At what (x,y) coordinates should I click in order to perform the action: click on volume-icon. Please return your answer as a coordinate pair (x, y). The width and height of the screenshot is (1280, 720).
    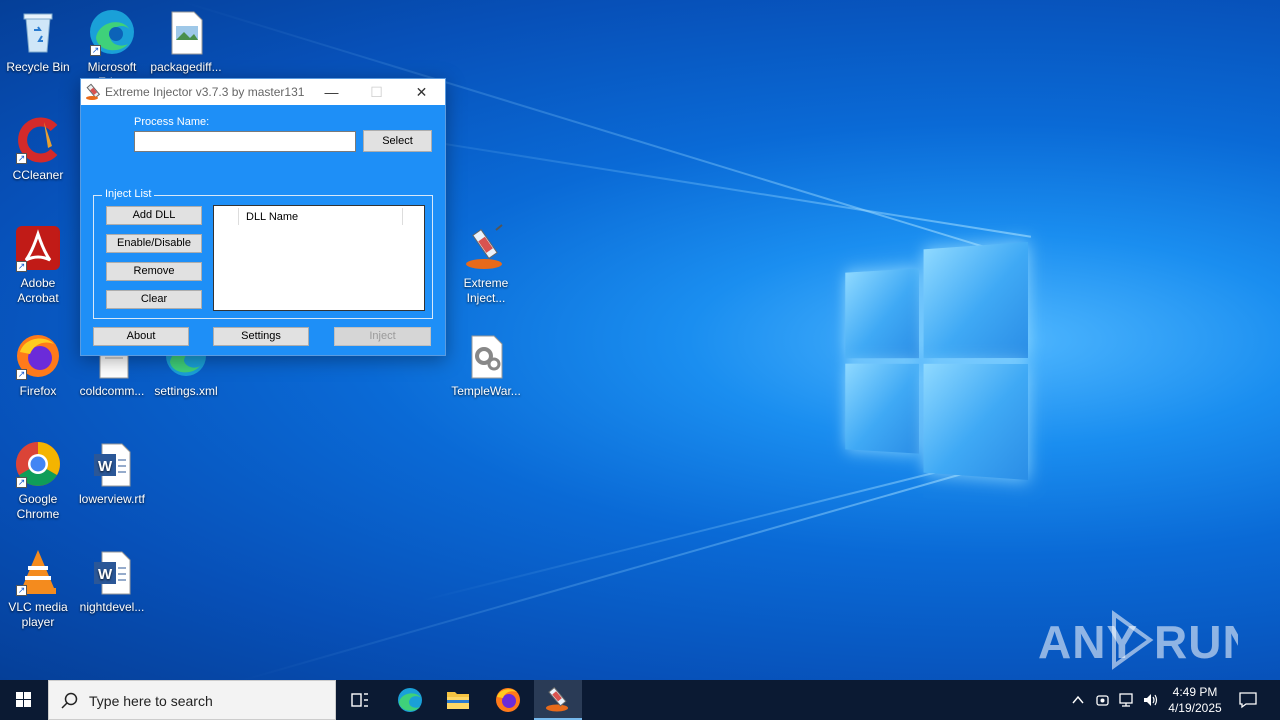
    Looking at the image, I should click on (1151, 700).